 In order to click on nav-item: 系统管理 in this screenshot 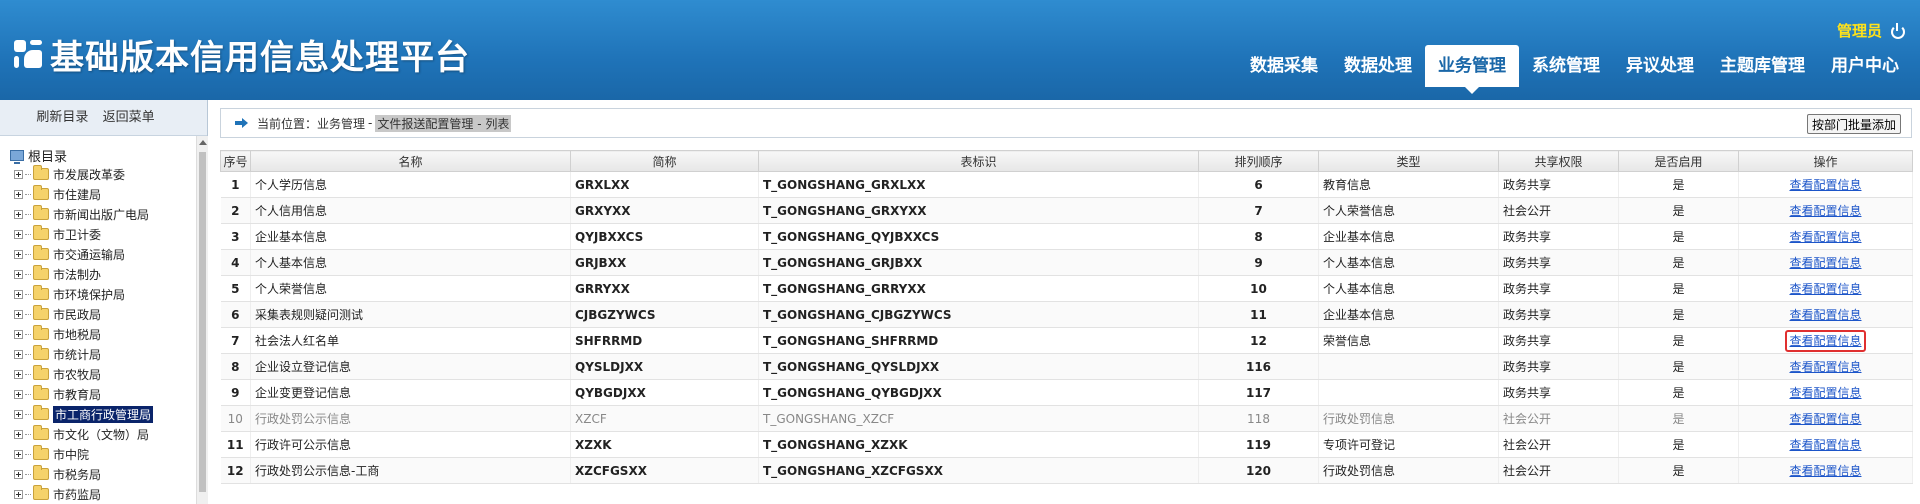, I will do `click(1566, 66)`.